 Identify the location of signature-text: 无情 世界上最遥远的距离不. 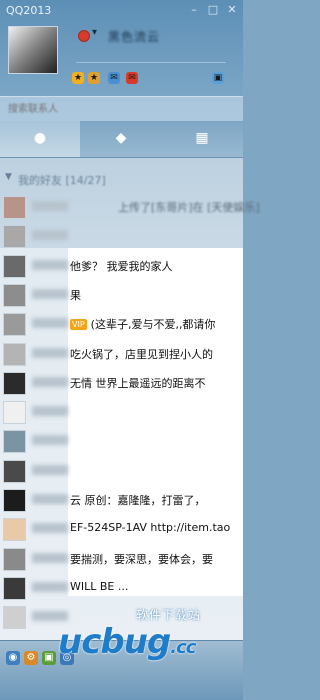
(138, 383).